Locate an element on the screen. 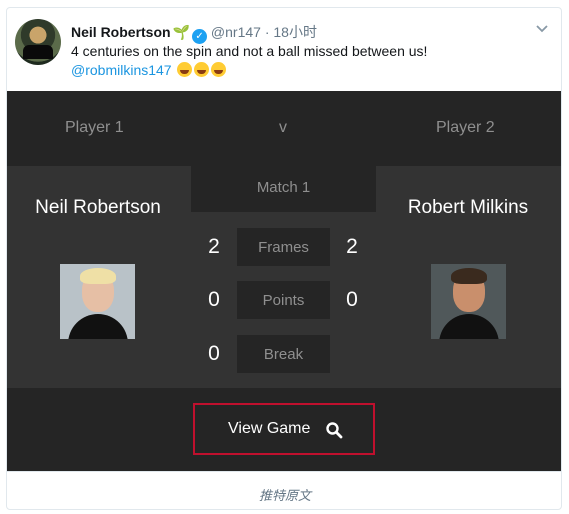  stat-box: Frames is located at coordinates (283, 247).